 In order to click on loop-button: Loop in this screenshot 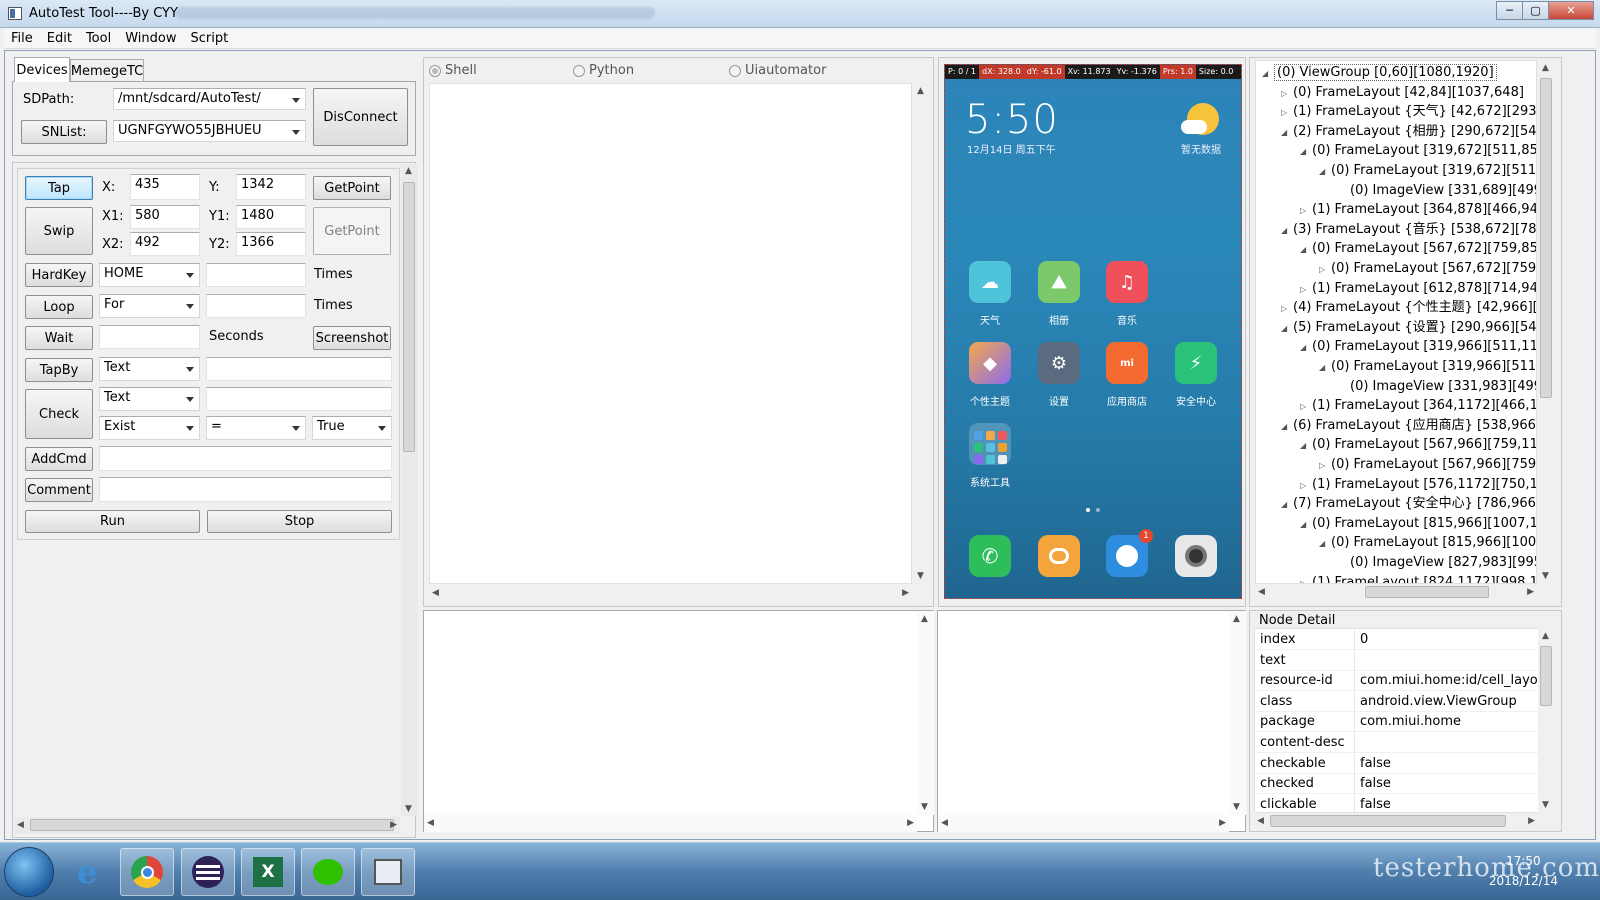, I will do `click(59, 307)`.